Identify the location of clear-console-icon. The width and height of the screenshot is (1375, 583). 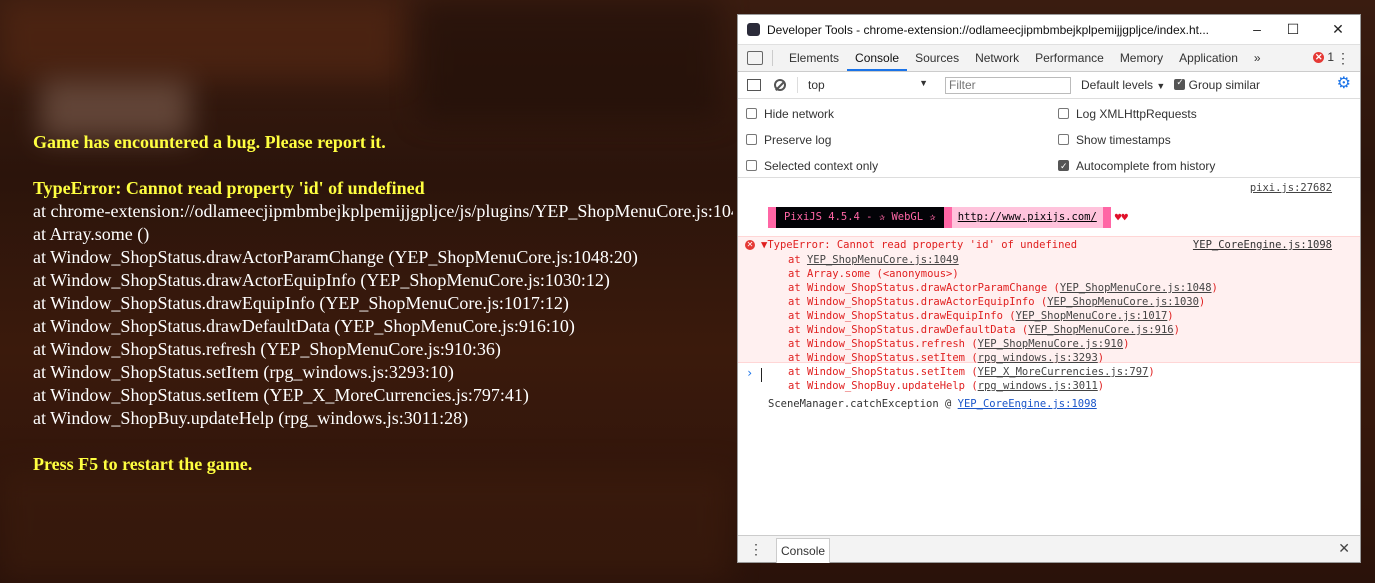
(780, 85).